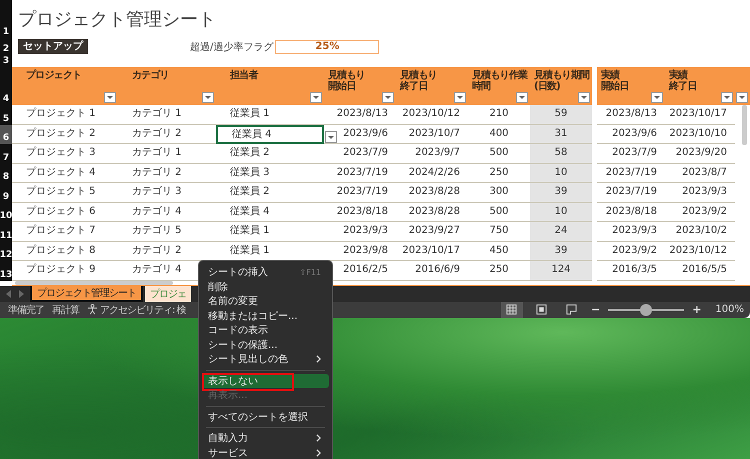  What do you see at coordinates (65, 192) in the screenshot?
I see `table-cell: プロジェクト 5` at bounding box center [65, 192].